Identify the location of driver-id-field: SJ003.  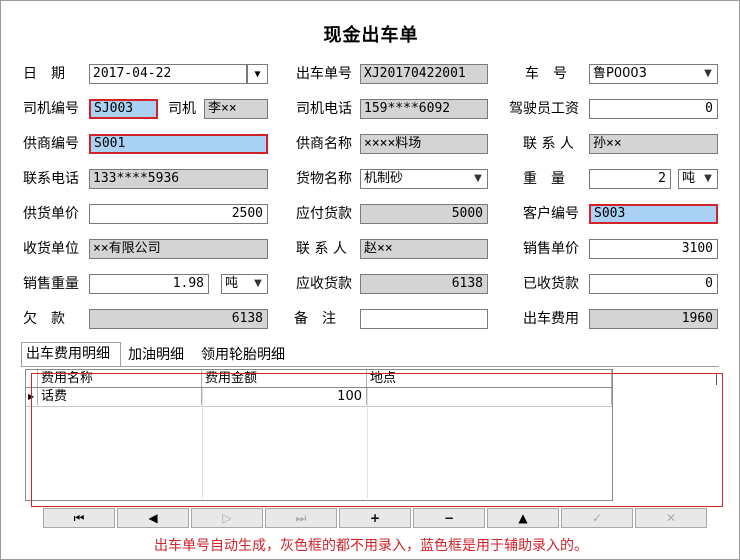
(123, 109).